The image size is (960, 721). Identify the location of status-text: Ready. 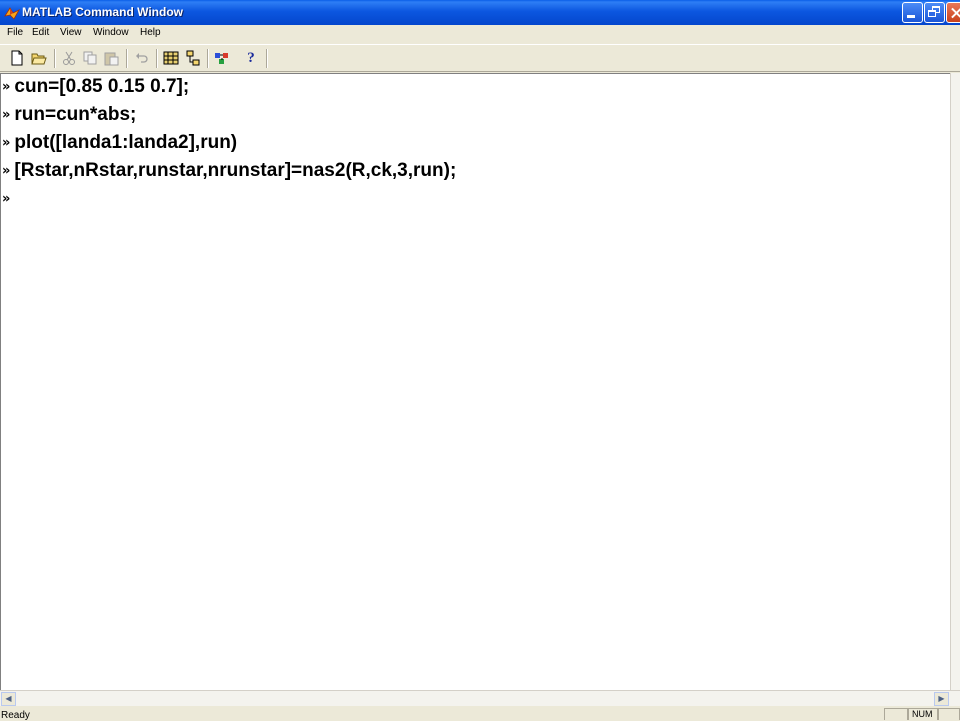
(15, 715).